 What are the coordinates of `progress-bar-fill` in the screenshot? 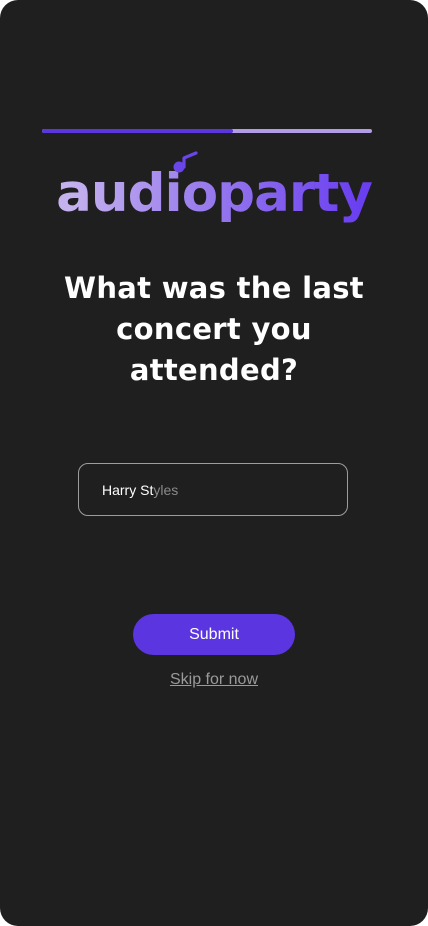 It's located at (138, 131).